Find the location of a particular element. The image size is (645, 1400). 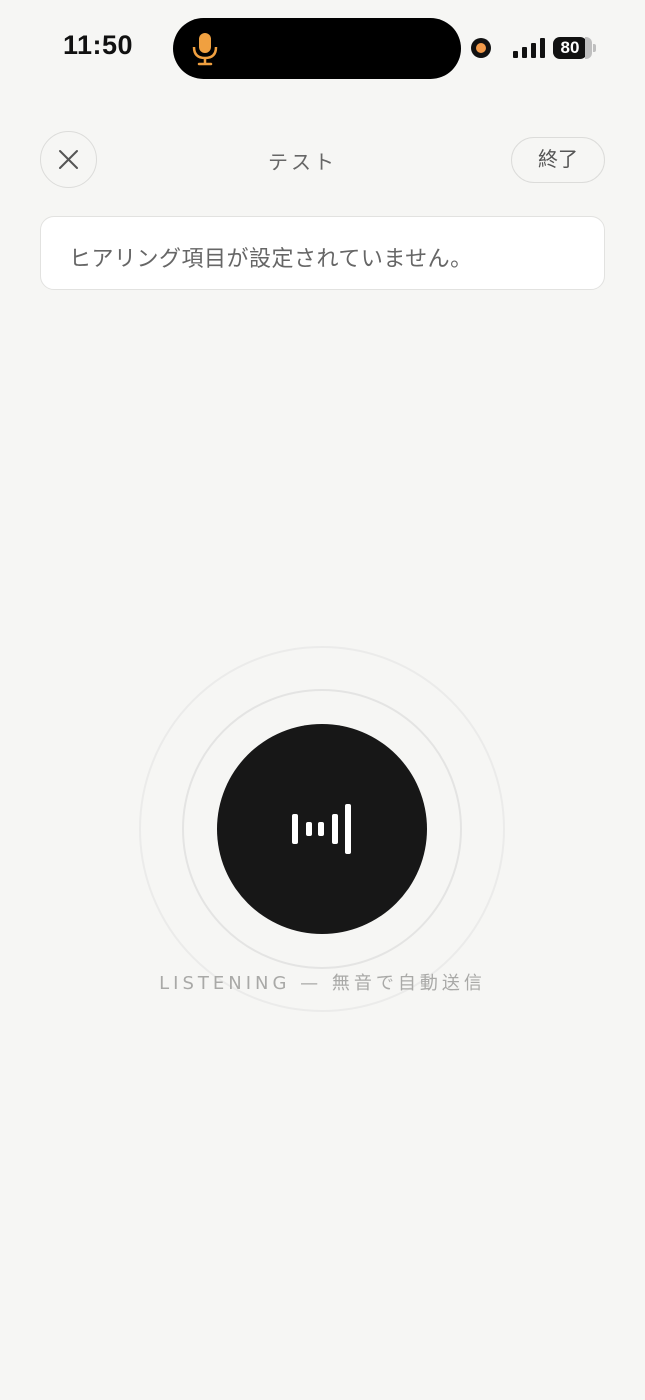

waveform-icon is located at coordinates (321, 829).